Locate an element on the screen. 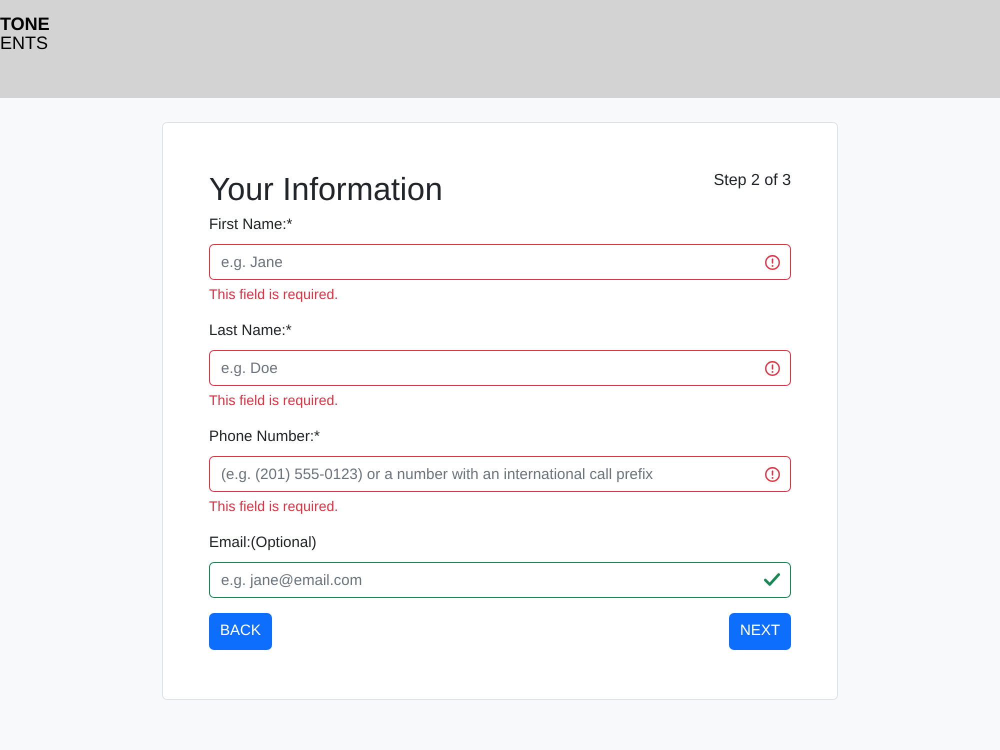 This screenshot has height=750, width=1000. field-label: Phone Number:* is located at coordinates (264, 437).